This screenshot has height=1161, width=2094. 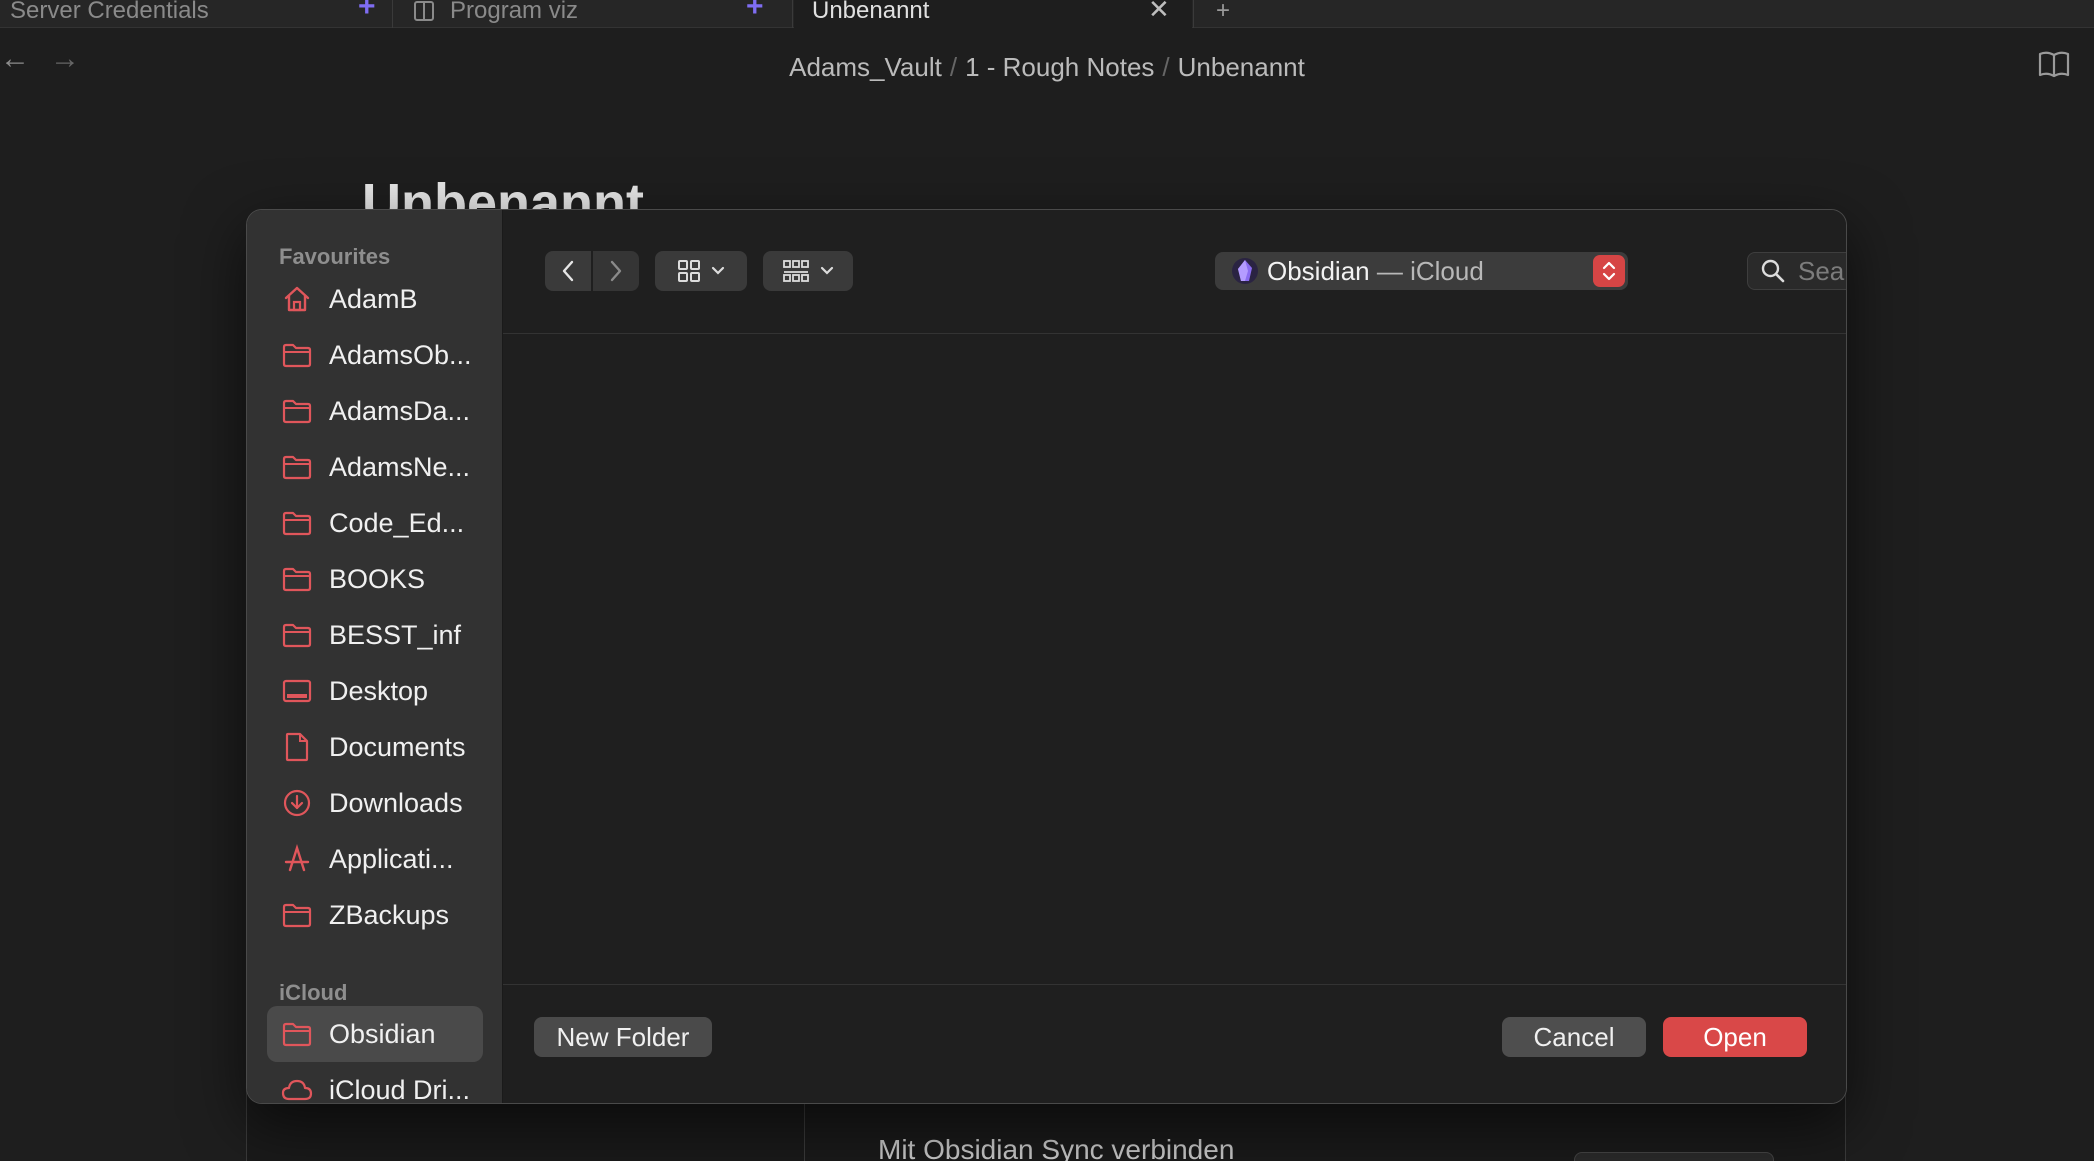 What do you see at coordinates (389, 914) in the screenshot?
I see `sidebar-item-label: ZBackups` at bounding box center [389, 914].